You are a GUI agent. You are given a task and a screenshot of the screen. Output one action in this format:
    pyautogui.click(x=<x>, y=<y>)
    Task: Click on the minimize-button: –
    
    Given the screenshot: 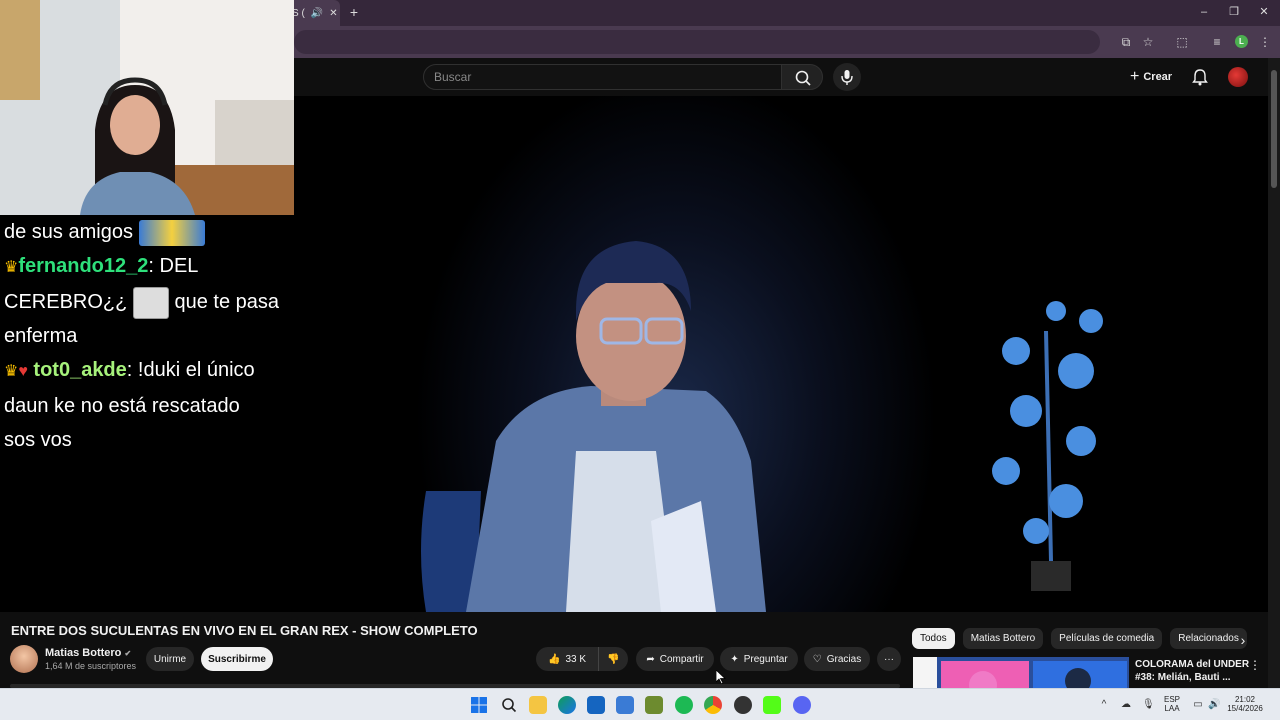 What is the action you would take?
    pyautogui.click(x=1204, y=12)
    